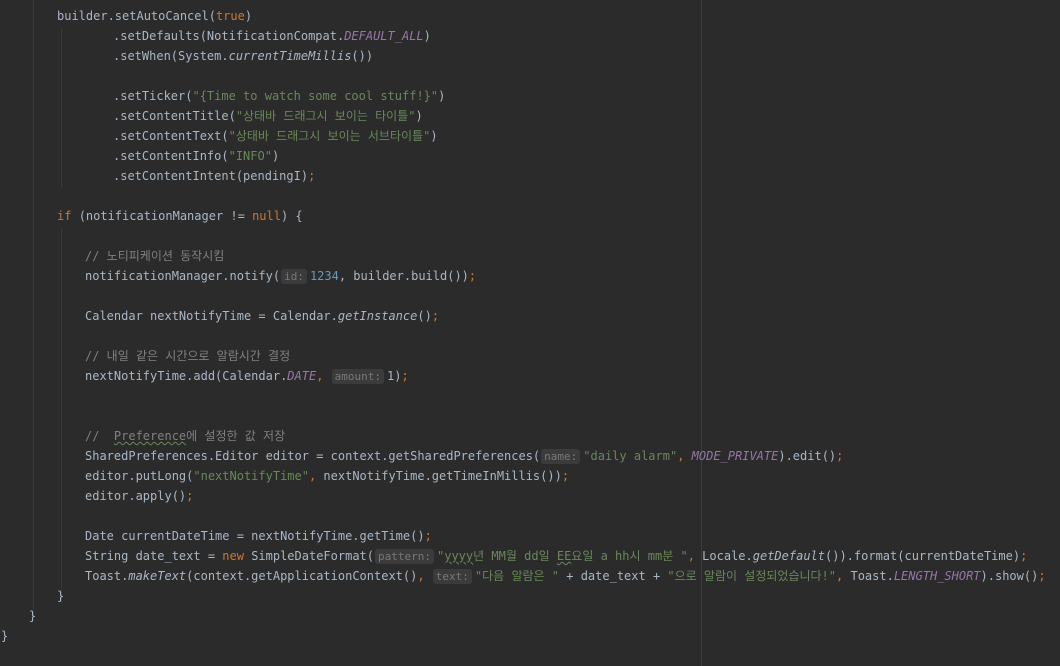  Describe the element at coordinates (136, 496) in the screenshot. I see `code-token: editor.apply()` at that location.